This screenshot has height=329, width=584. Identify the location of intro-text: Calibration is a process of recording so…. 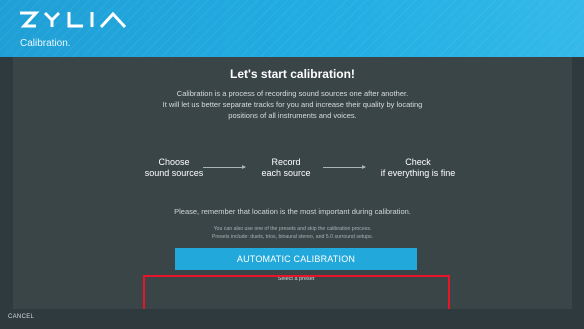
(292, 104).